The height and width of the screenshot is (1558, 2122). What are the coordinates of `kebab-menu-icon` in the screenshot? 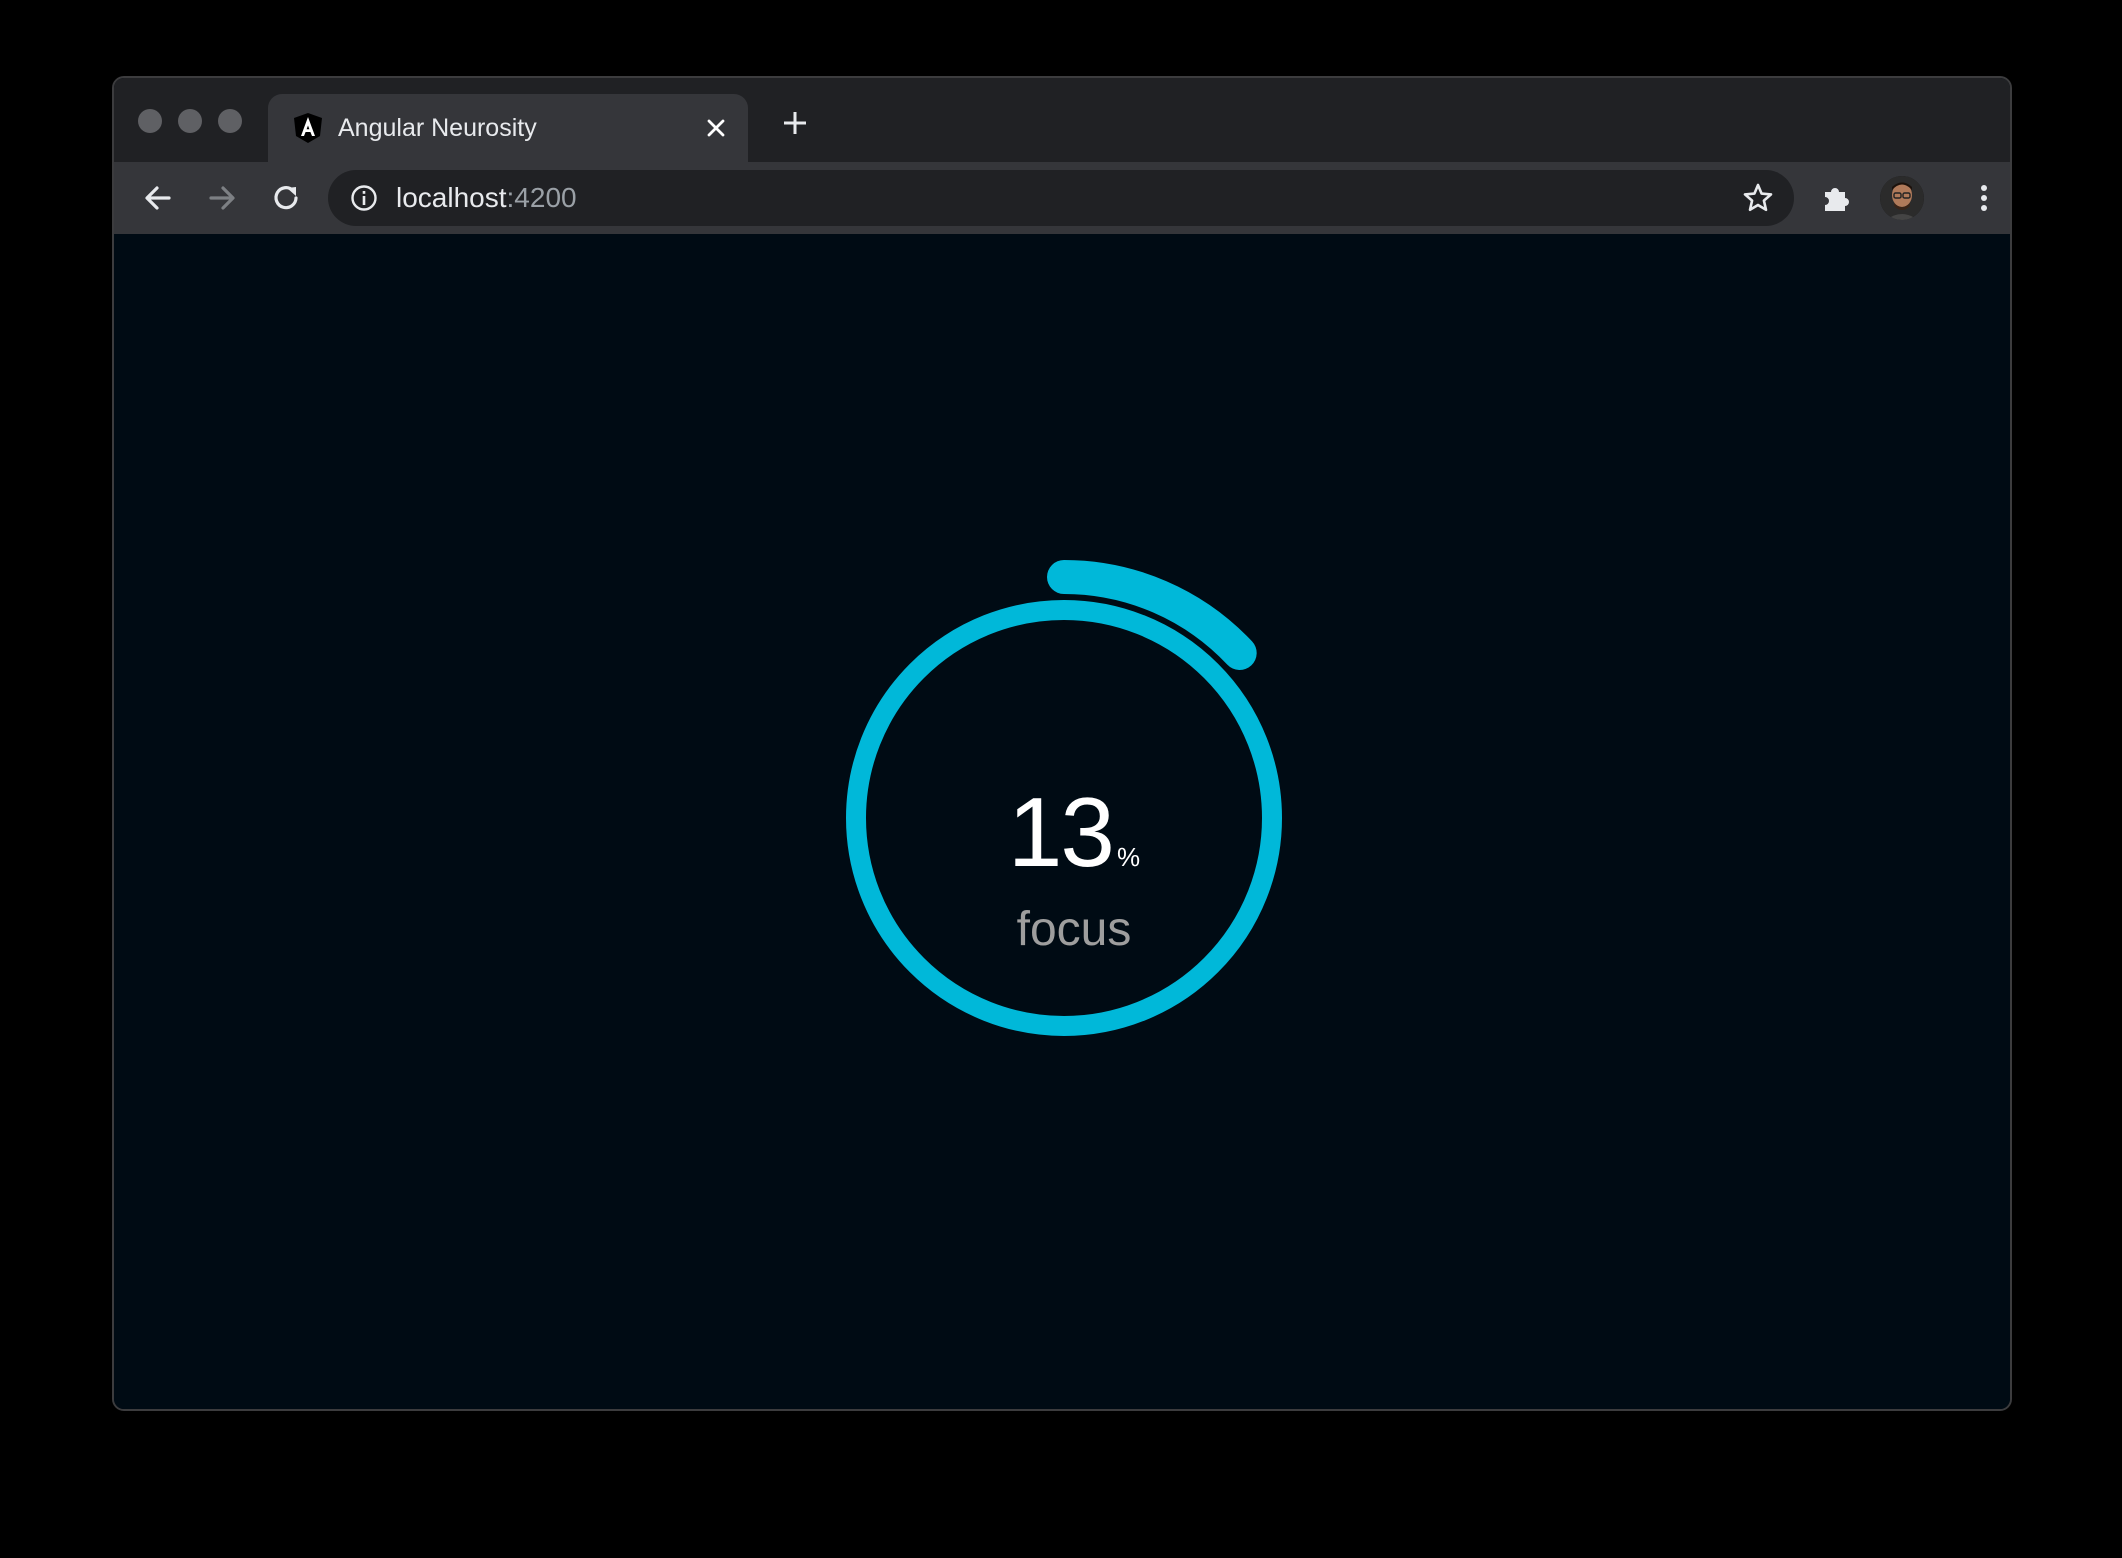 It's located at (1984, 198).